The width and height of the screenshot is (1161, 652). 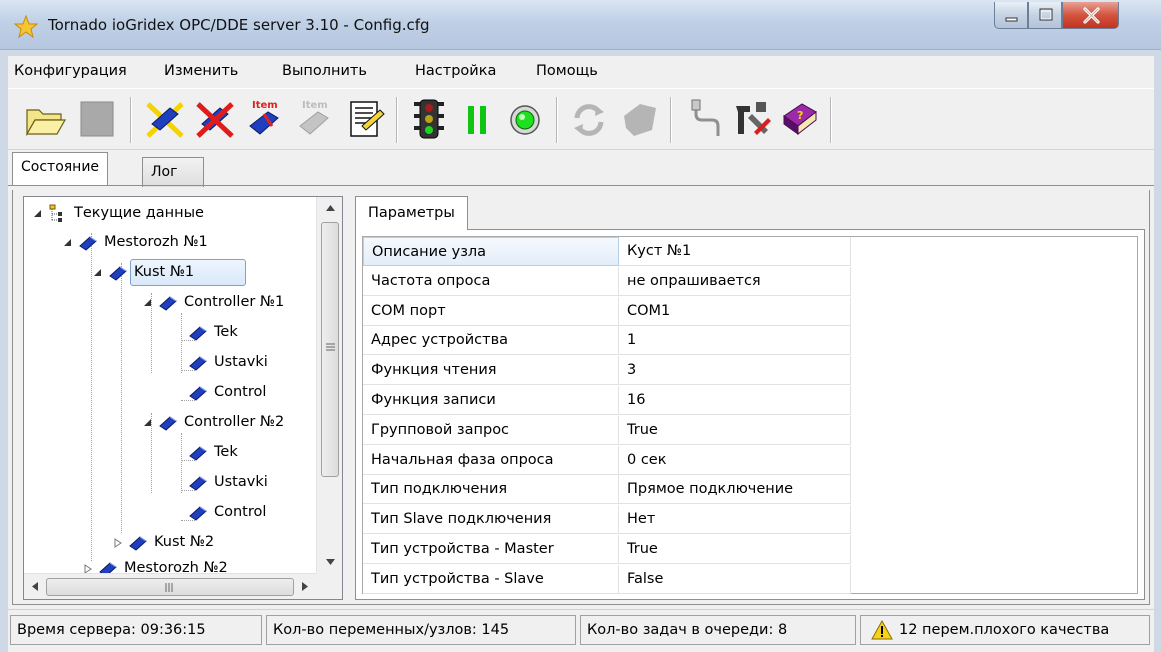 I want to click on tree-node-label: Control, so click(x=240, y=392).